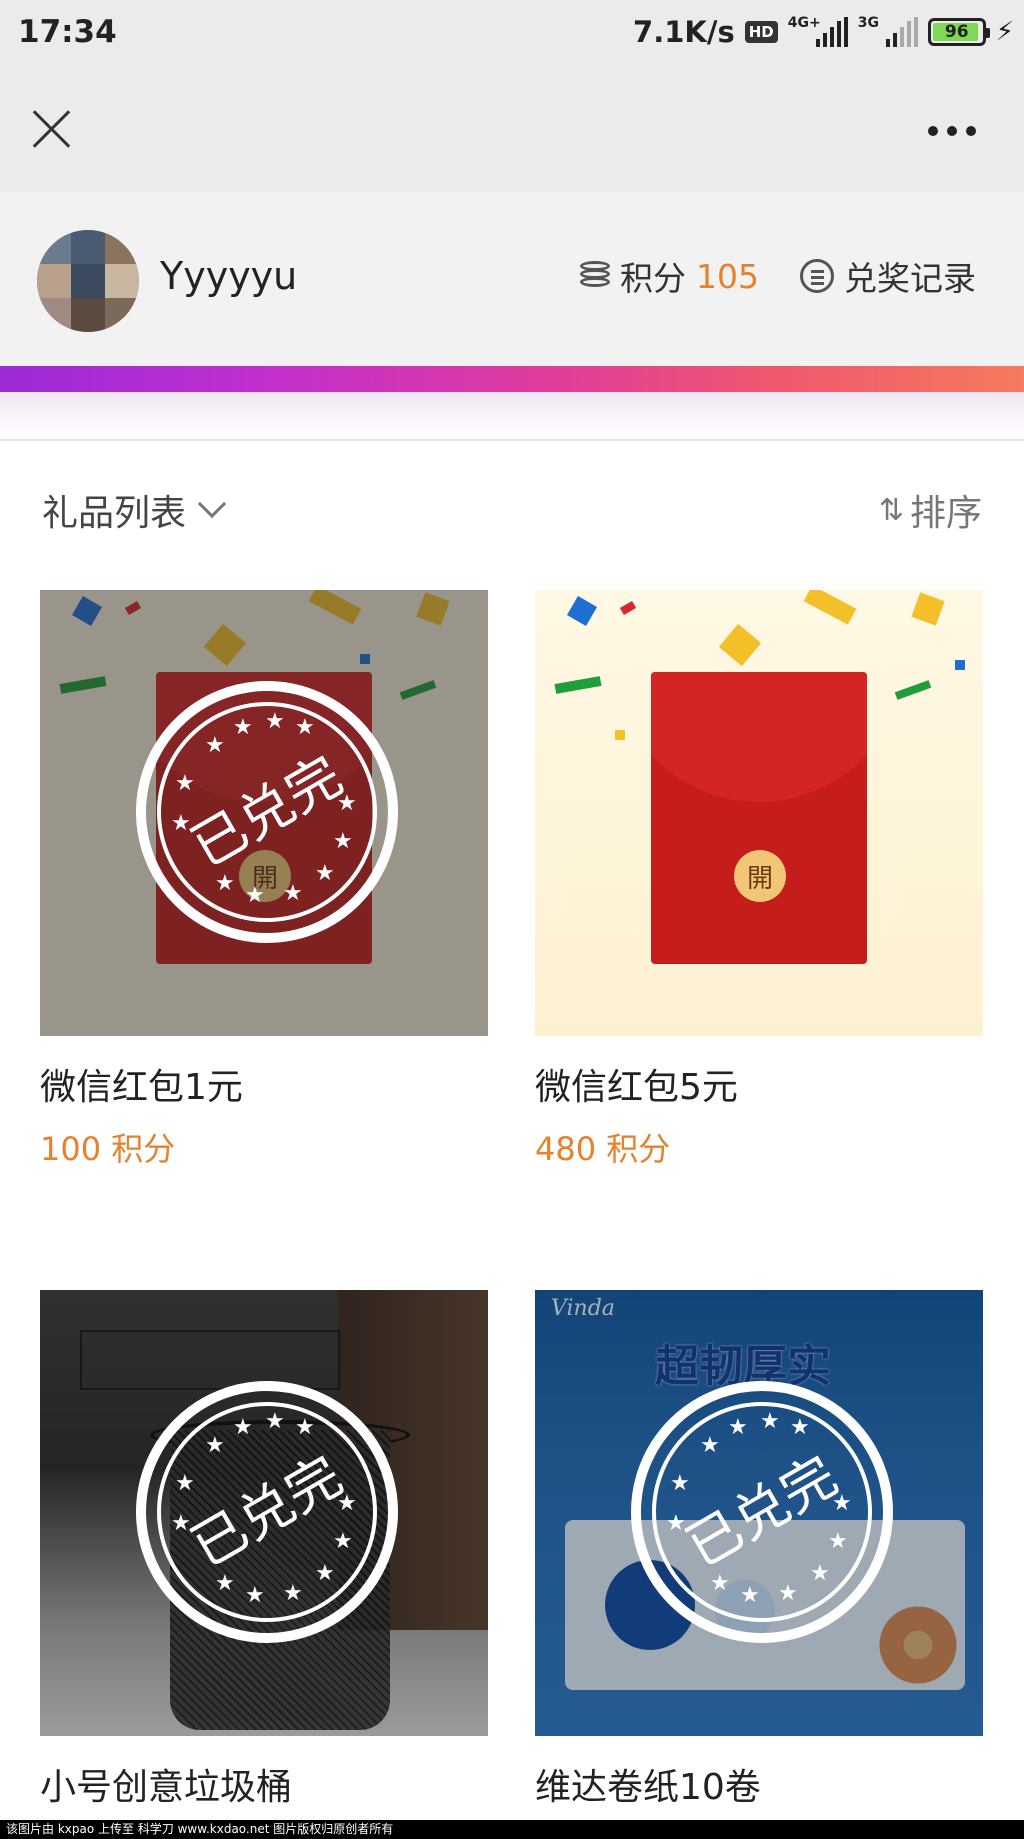 This screenshot has height=1839, width=1024. What do you see at coordinates (88, 281) in the screenshot?
I see `avatar` at bounding box center [88, 281].